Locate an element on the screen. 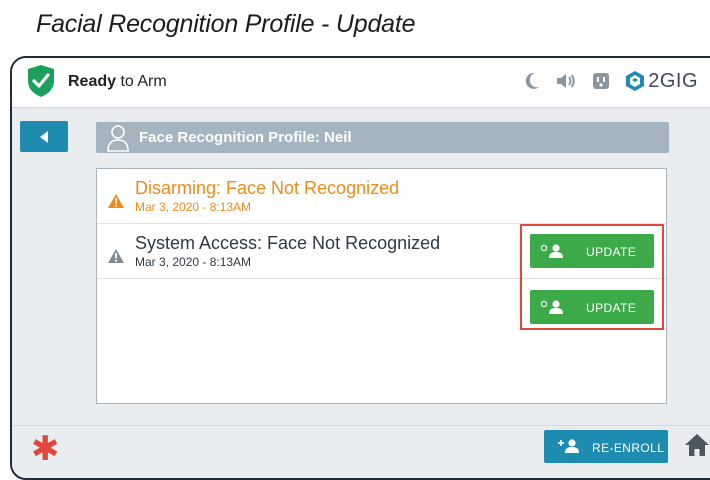 The width and height of the screenshot is (710, 480). back-button is located at coordinates (44, 136).